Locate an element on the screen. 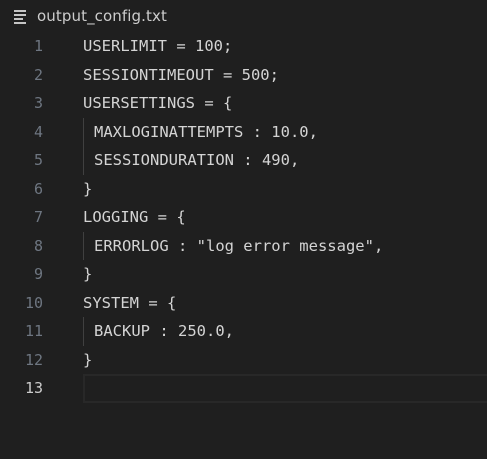 The width and height of the screenshot is (487, 459). line-number: 4 is located at coordinates (38, 131).